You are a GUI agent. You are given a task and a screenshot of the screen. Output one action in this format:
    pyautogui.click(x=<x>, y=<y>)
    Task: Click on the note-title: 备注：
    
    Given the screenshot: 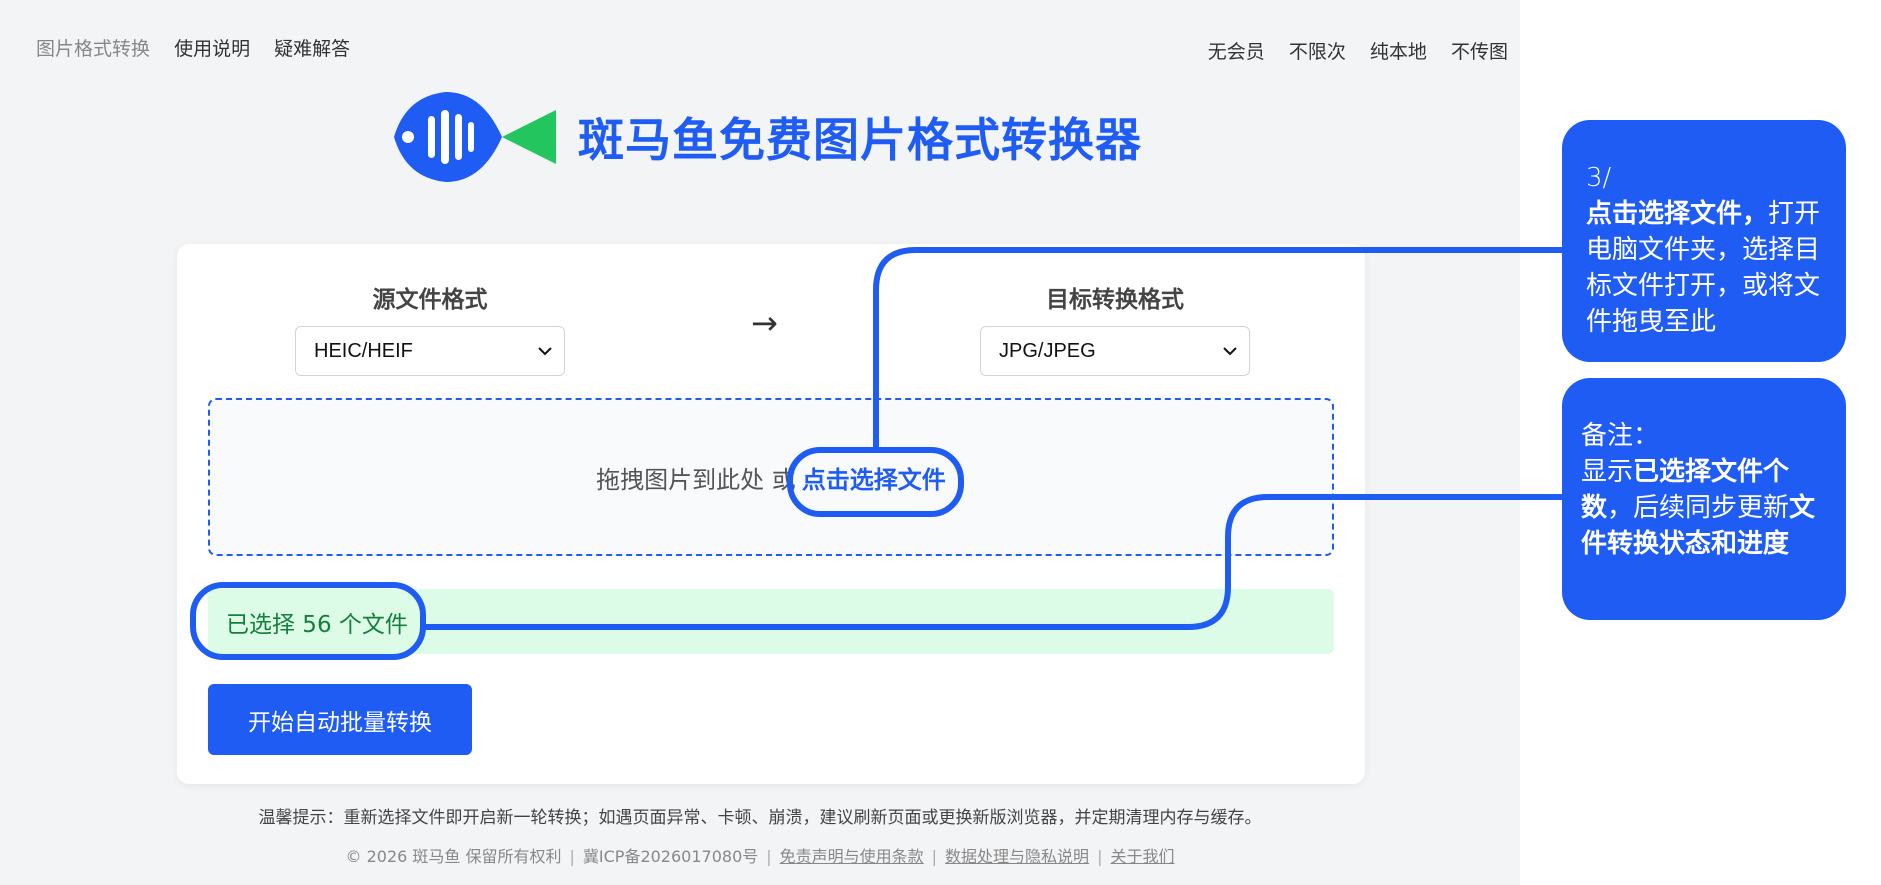 What is the action you would take?
    pyautogui.click(x=1620, y=436)
    